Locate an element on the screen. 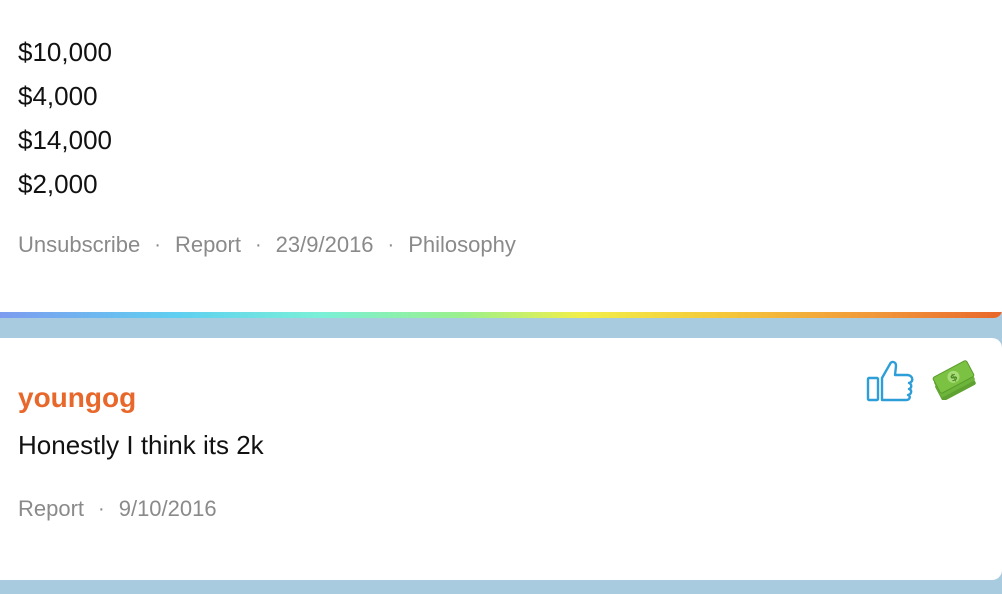 The image size is (1002, 594). option-item: $10,000 is located at coordinates (65, 52).